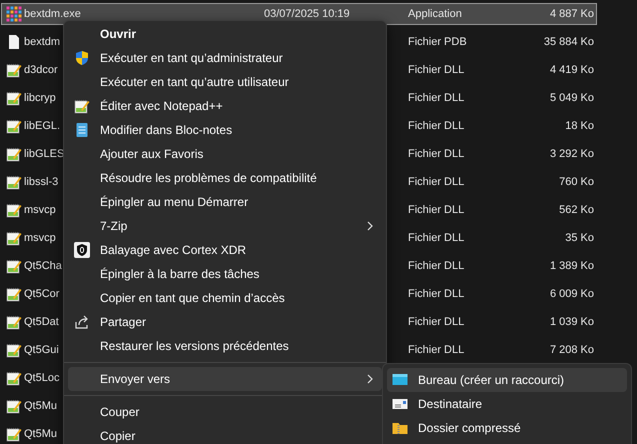 This screenshot has height=444, width=637. Describe the element at coordinates (435, 14) in the screenshot. I see `file-type: Application` at that location.